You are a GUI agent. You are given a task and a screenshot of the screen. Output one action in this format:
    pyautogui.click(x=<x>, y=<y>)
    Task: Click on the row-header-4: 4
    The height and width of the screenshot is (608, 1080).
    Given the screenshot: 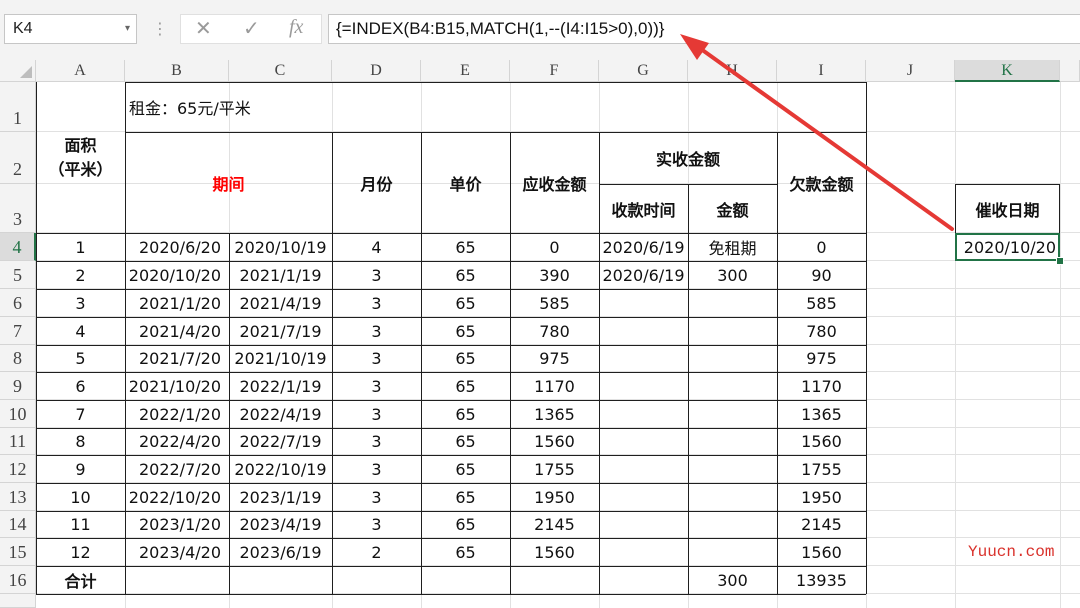 What is the action you would take?
    pyautogui.click(x=18, y=247)
    